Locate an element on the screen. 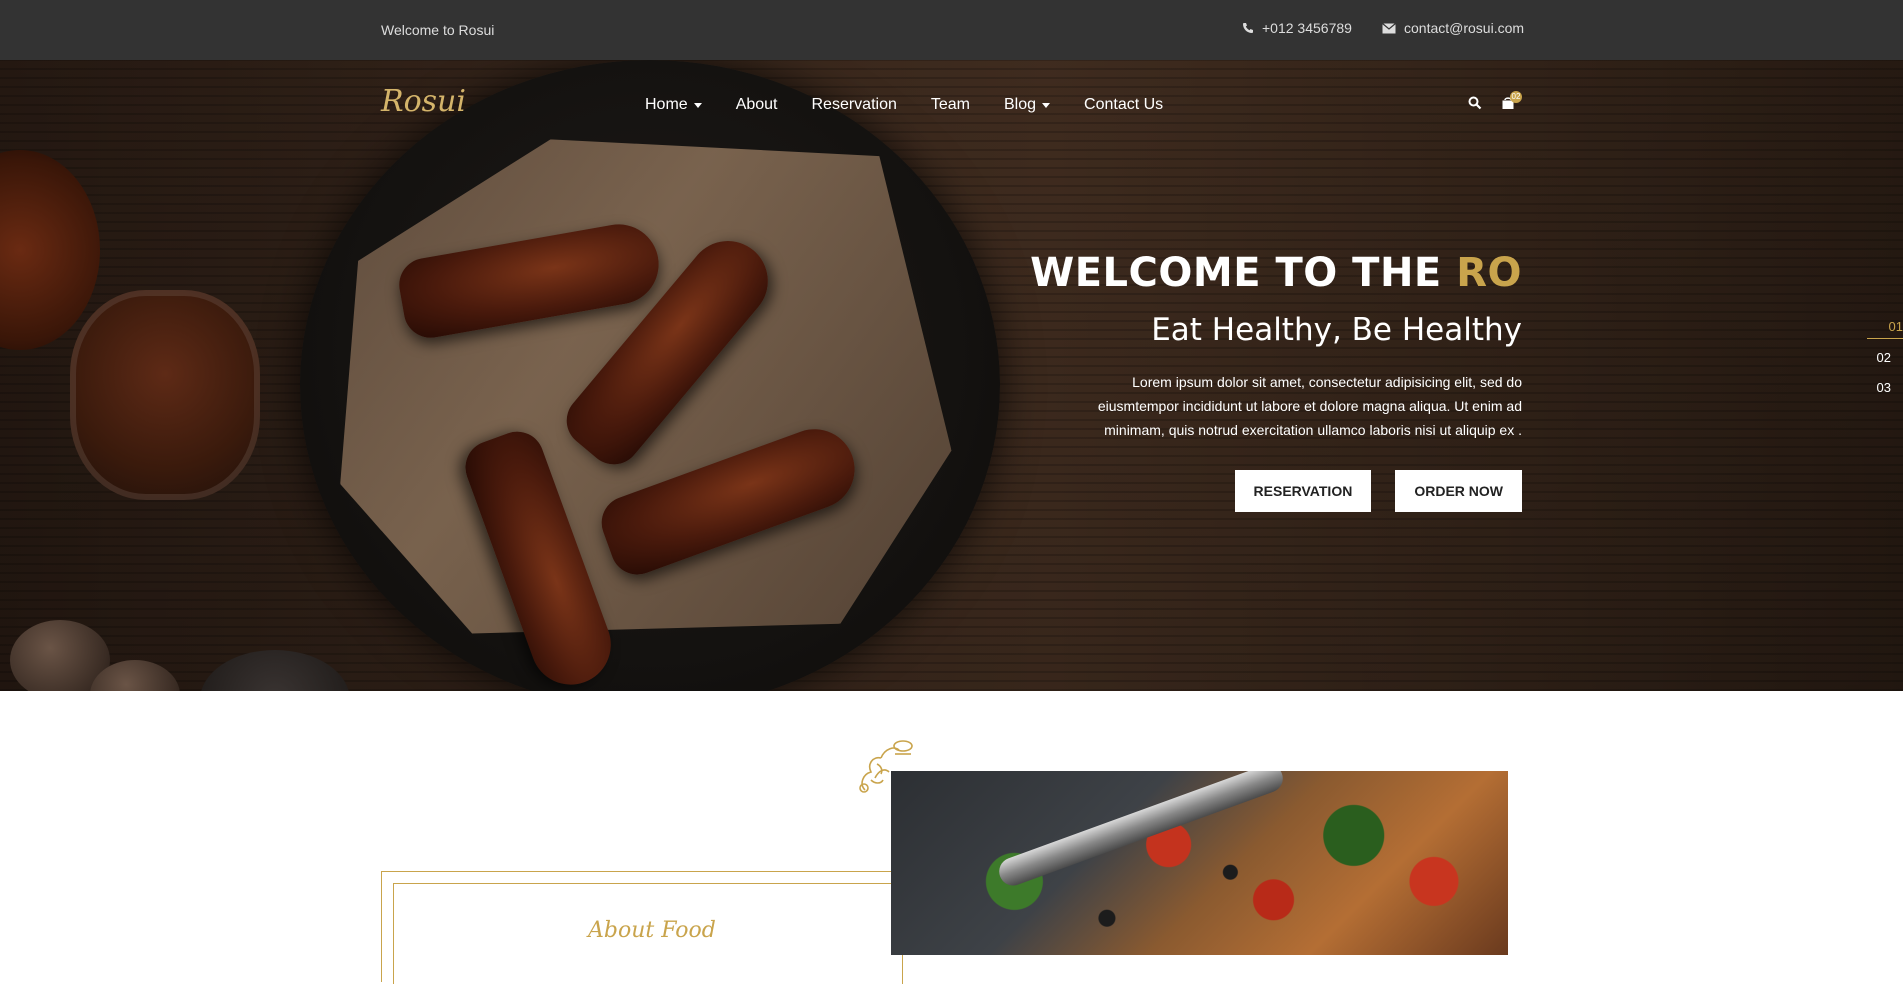 Image resolution: width=1903 pixels, height=984 pixels. nav-item-blog: Blog is located at coordinates (1027, 105).